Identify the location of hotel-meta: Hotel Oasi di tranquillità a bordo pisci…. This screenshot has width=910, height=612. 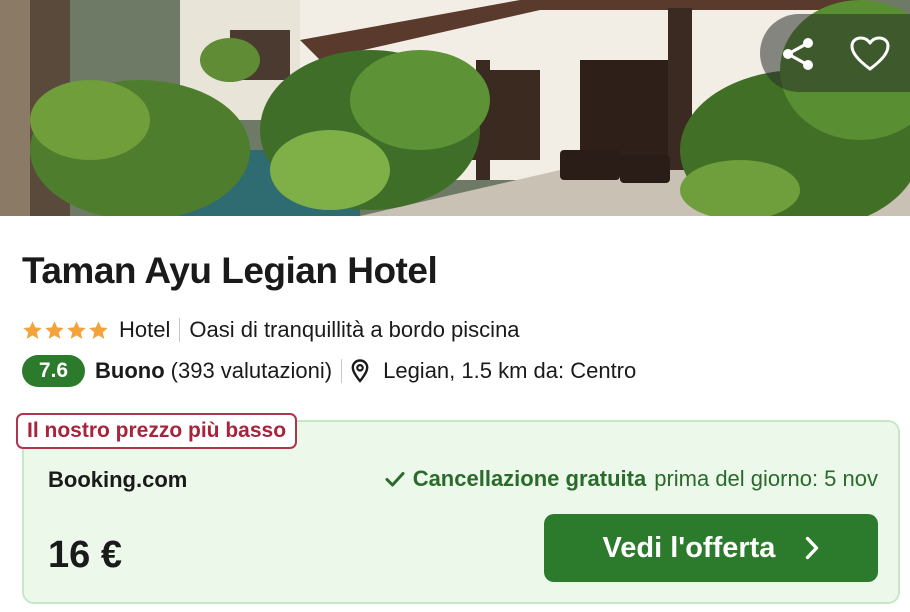
(271, 330).